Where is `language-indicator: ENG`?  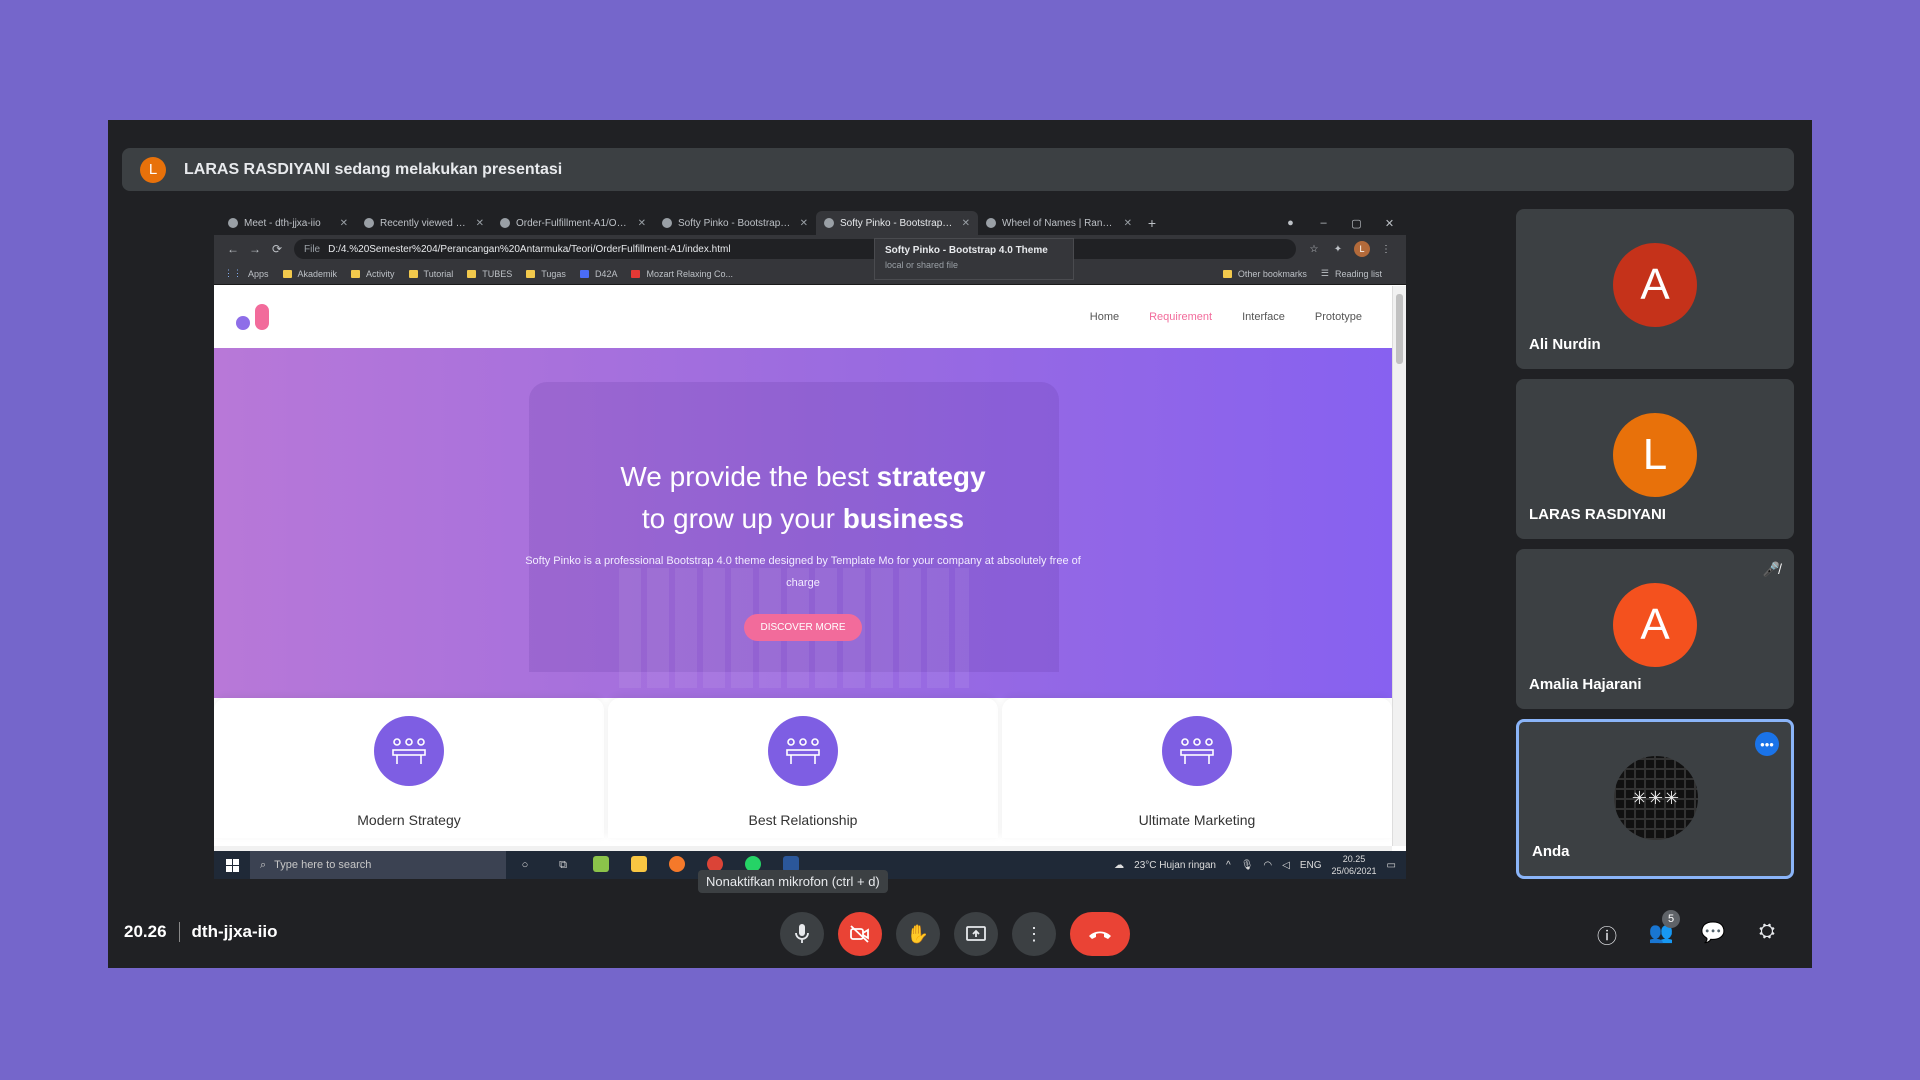
language-indicator: ENG is located at coordinates (1311, 865).